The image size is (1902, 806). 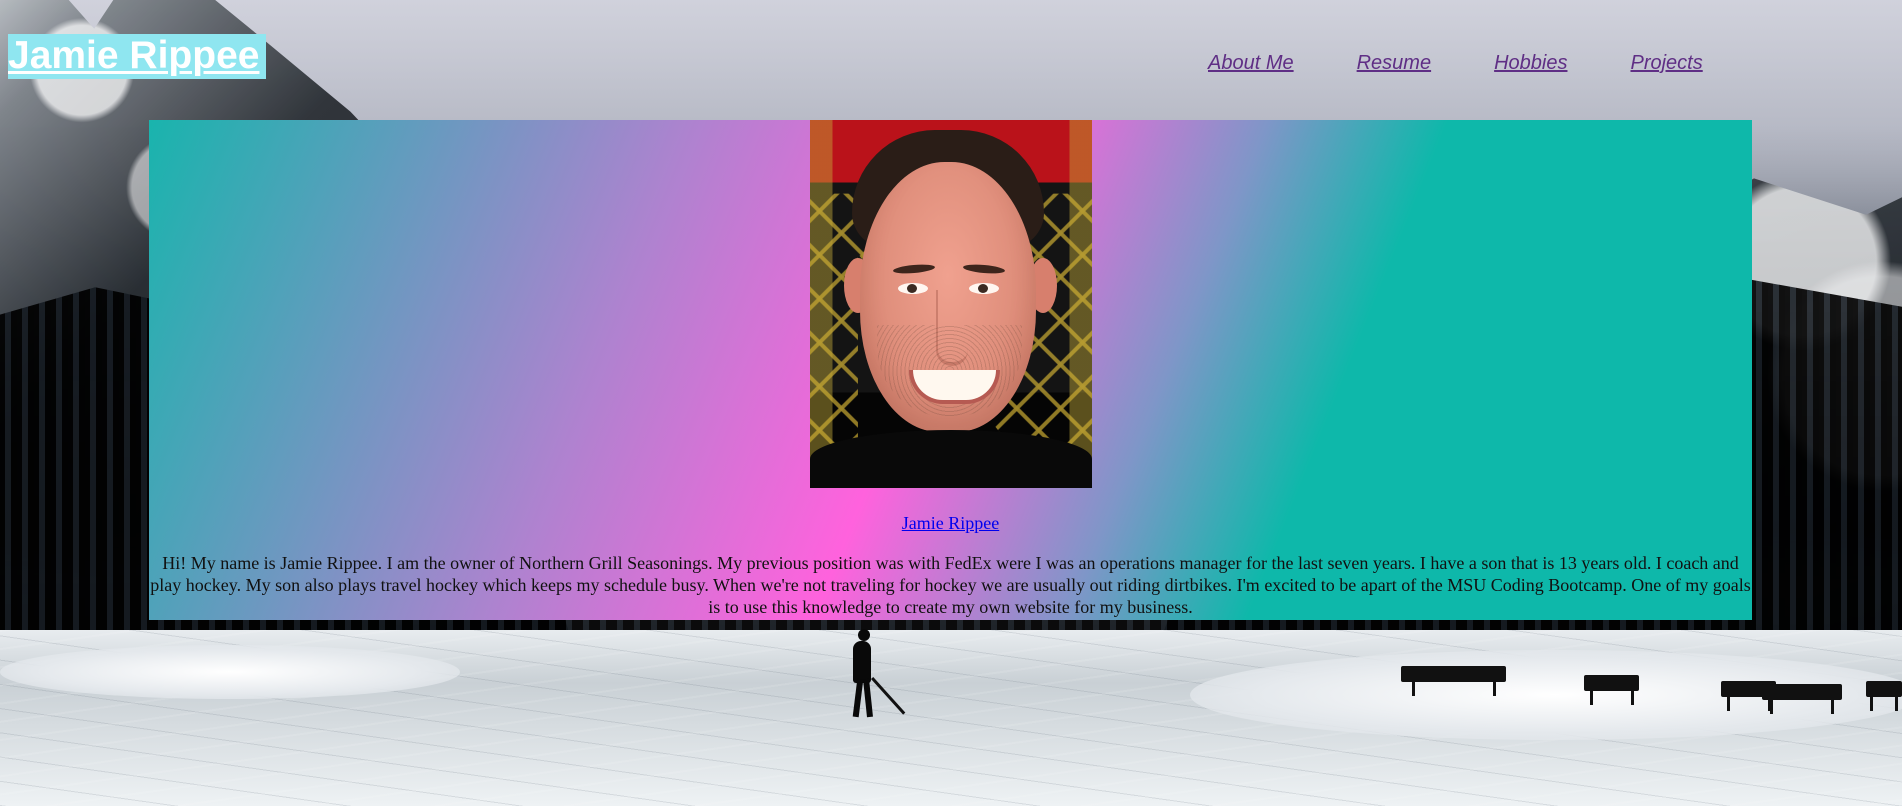 What do you see at coordinates (875, 674) in the screenshot?
I see `background-hockey-player` at bounding box center [875, 674].